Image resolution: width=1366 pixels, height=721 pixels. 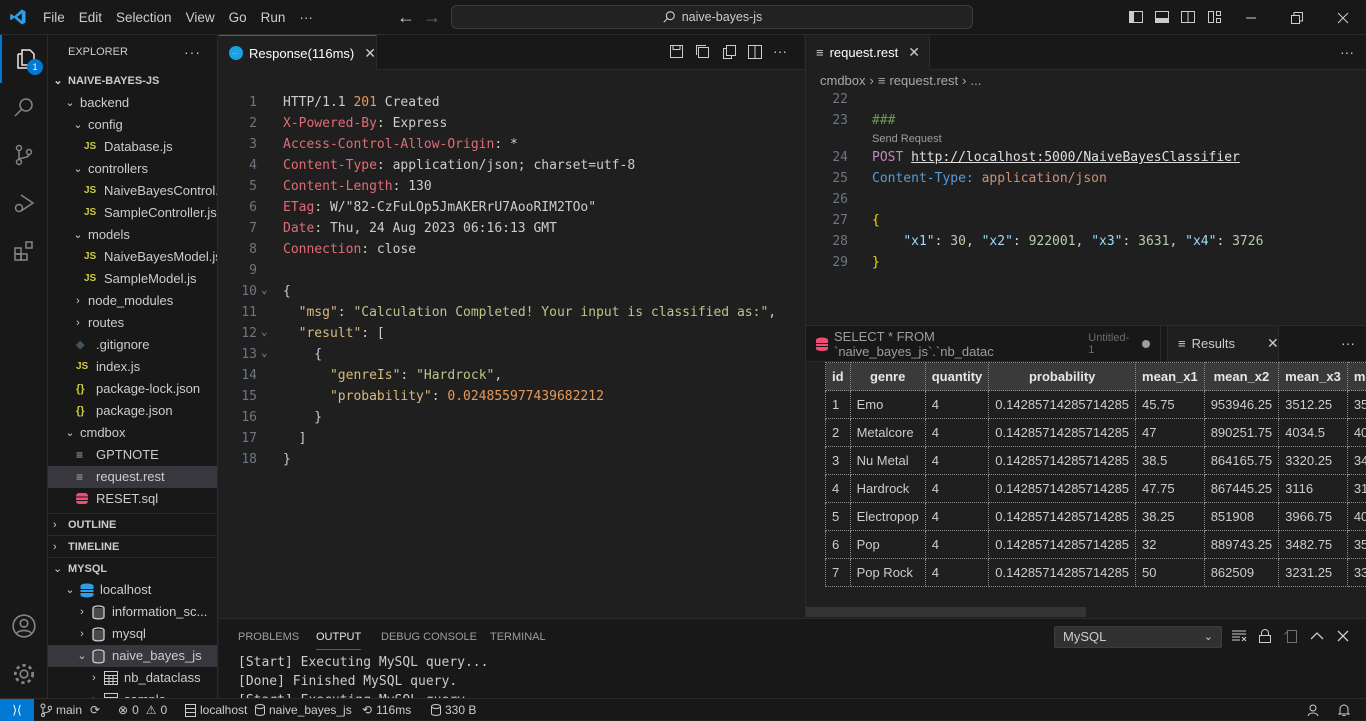 I want to click on send-request-codelens: Send Request, so click(x=907, y=139).